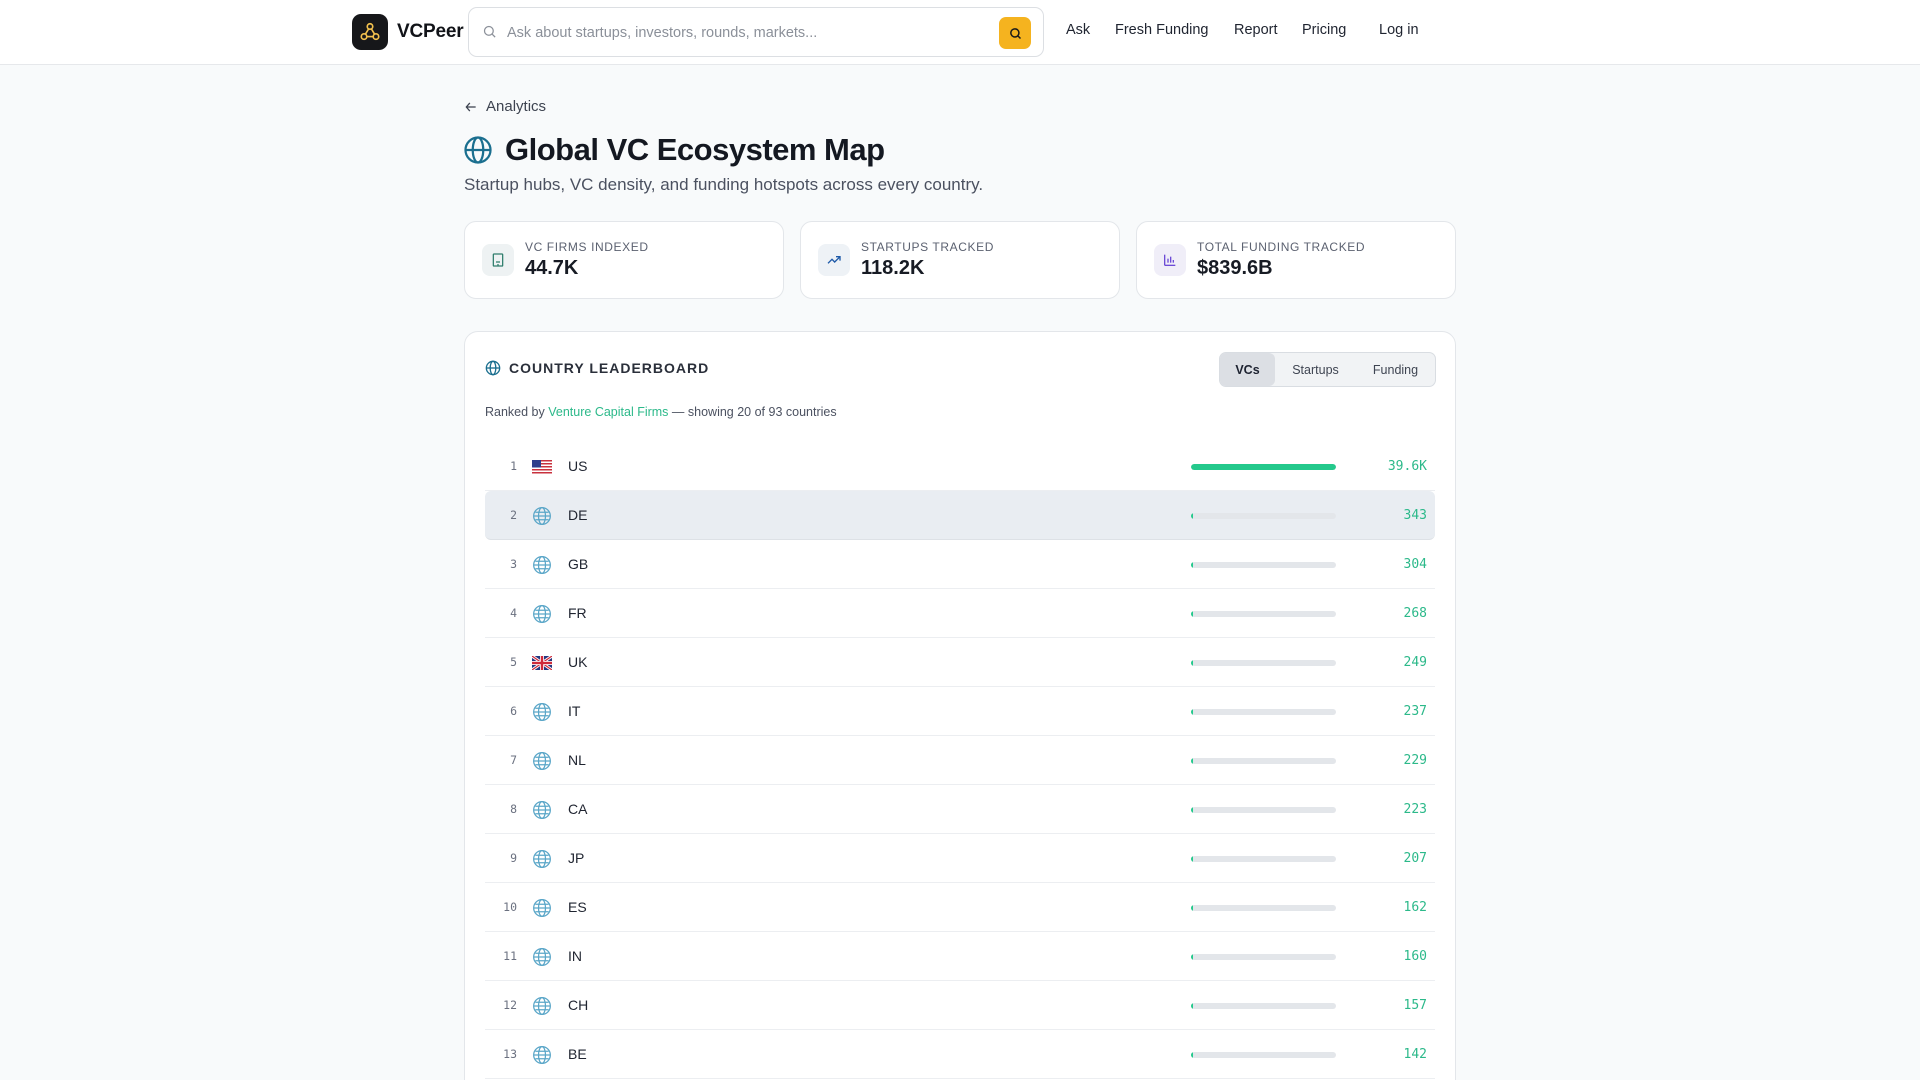  What do you see at coordinates (960, 1054) in the screenshot?
I see `table-row: 13 BE 142` at bounding box center [960, 1054].